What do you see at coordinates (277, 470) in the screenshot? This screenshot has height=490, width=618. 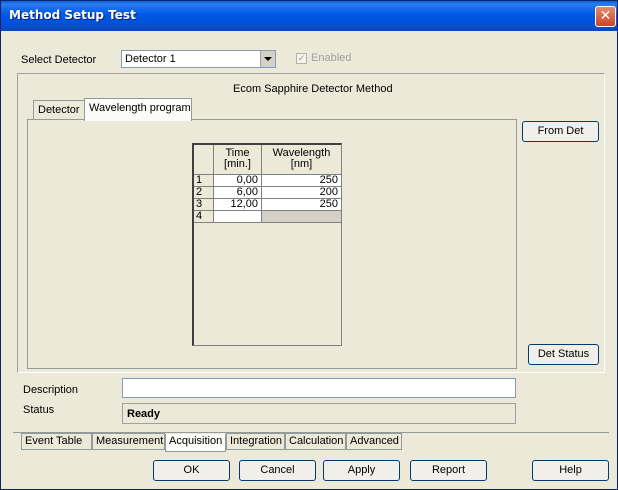 I see `cancel-button: Cancel` at bounding box center [277, 470].